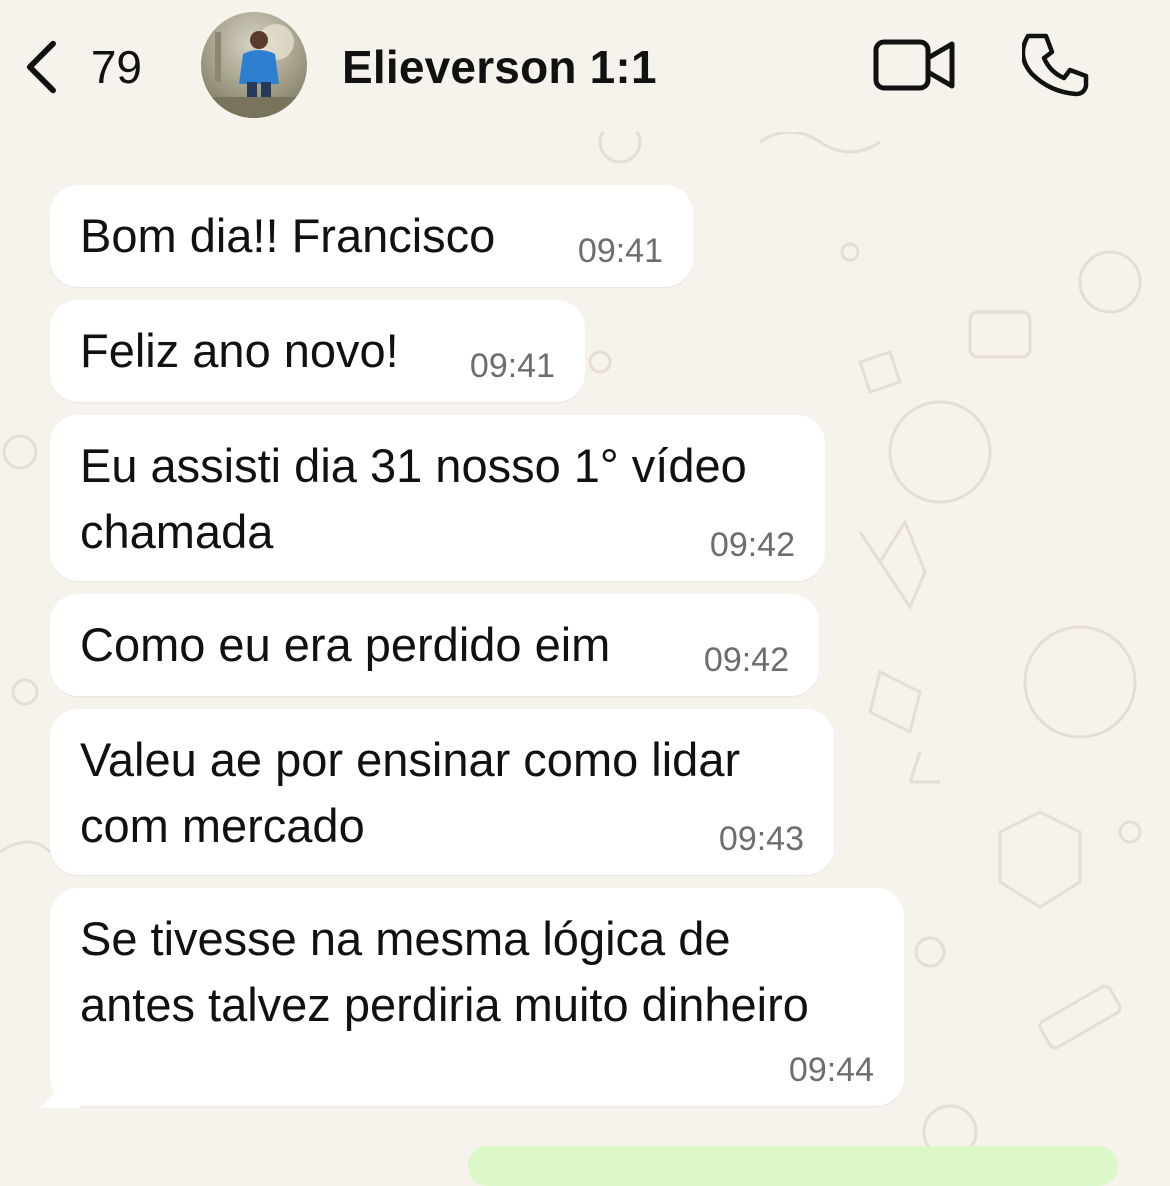 Image resolution: width=1170 pixels, height=1186 pixels. What do you see at coordinates (239, 350) in the screenshot?
I see `message-text: Feliz ano novo!` at bounding box center [239, 350].